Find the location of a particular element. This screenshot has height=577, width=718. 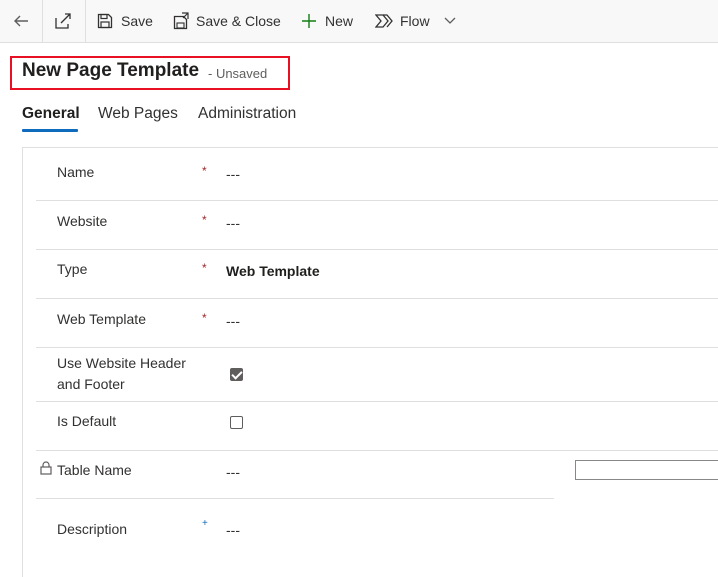

new-button: New is located at coordinates (327, 21).